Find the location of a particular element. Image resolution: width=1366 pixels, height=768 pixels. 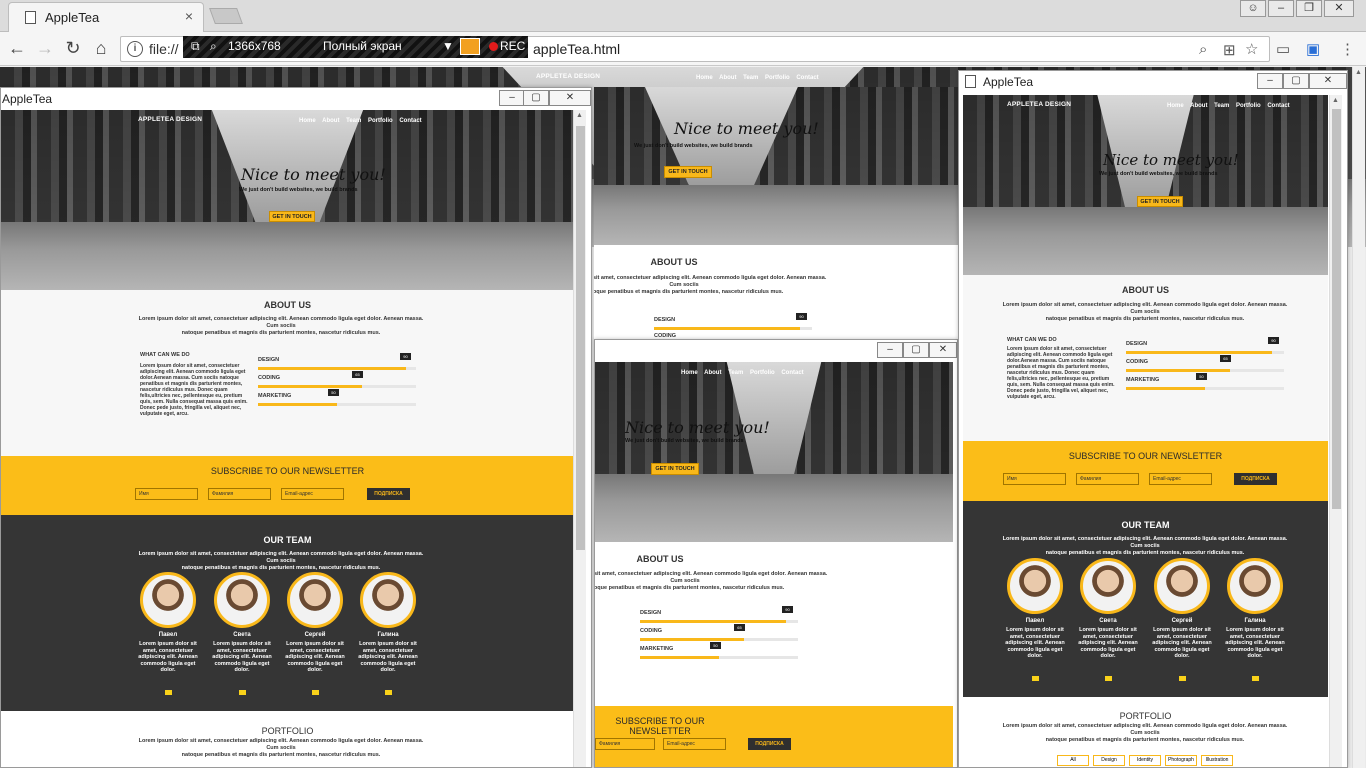

screen-recorder-bar: ⧉ ⌕ 1366x768 Полный экран ▼ REC is located at coordinates (355, 47).